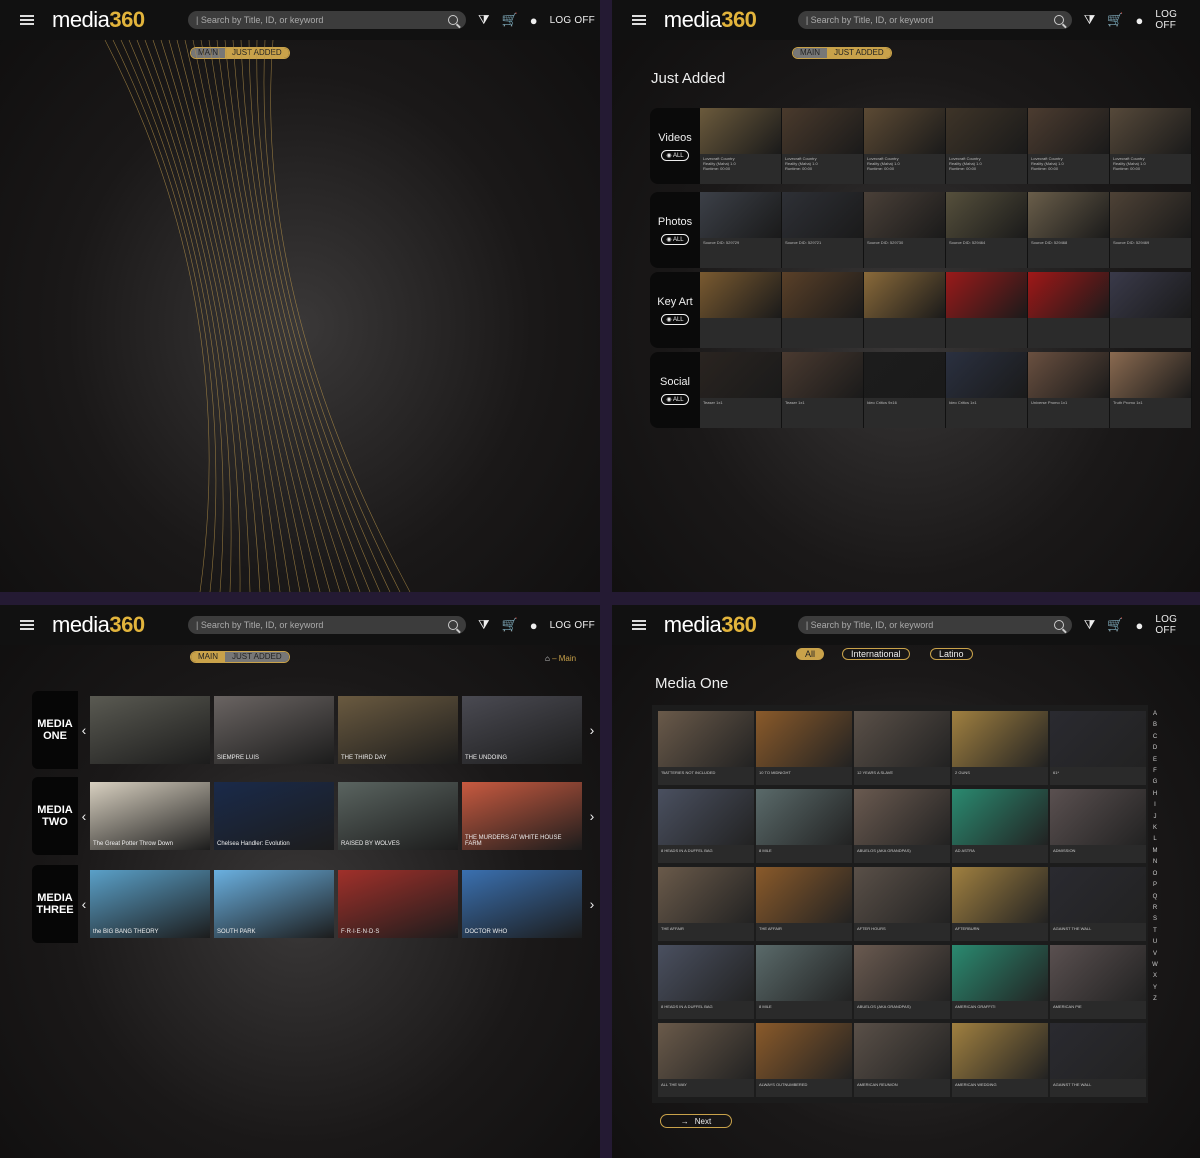  What do you see at coordinates (1000, 1060) in the screenshot?
I see `title-card: AMERICAN WEDDING` at bounding box center [1000, 1060].